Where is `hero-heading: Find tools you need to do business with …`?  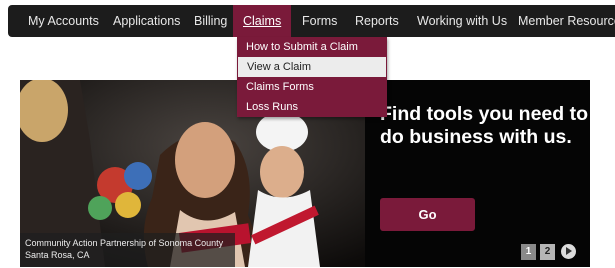 hero-heading: Find tools you need to do business with … is located at coordinates (484, 125).